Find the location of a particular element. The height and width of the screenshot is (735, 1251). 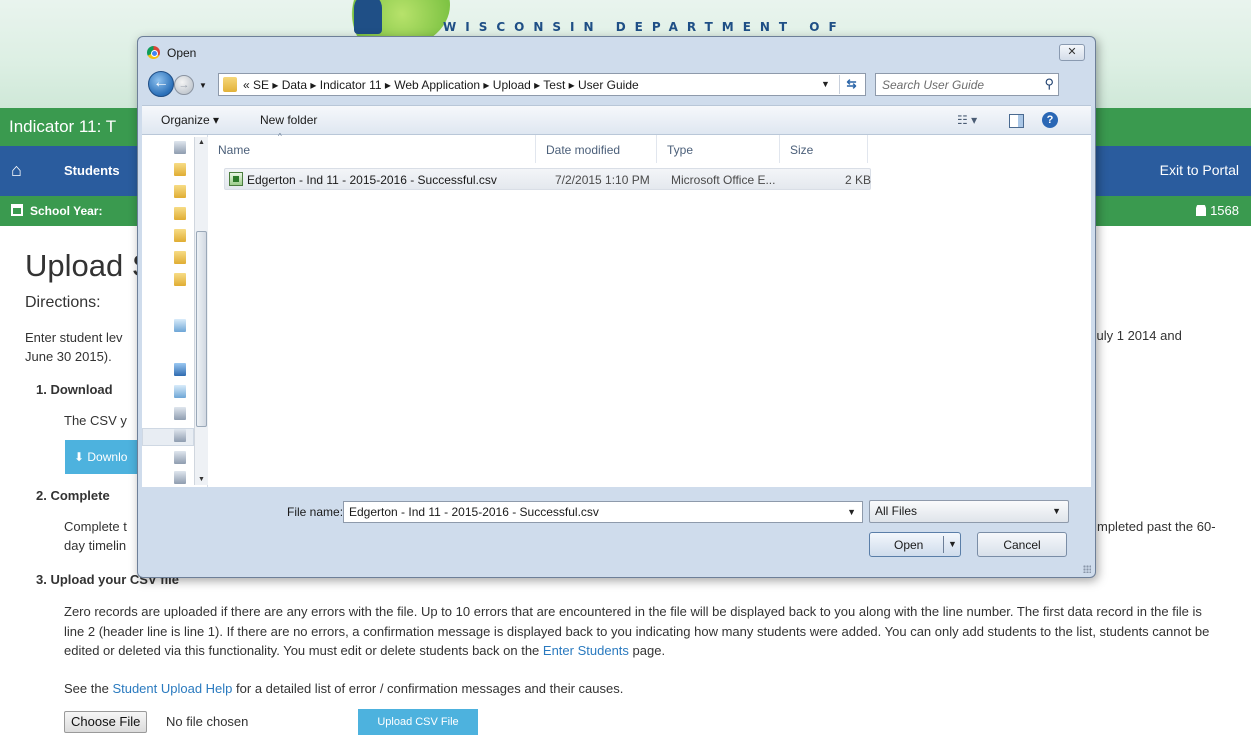

intro-line-1: Enter student lev is located at coordinates (74, 337).